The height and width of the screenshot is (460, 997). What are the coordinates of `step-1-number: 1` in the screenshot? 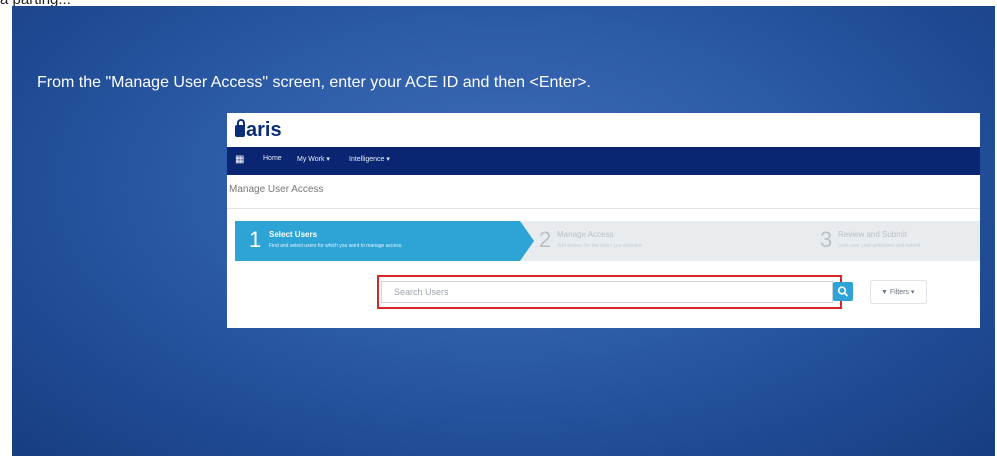 It's located at (255, 239).